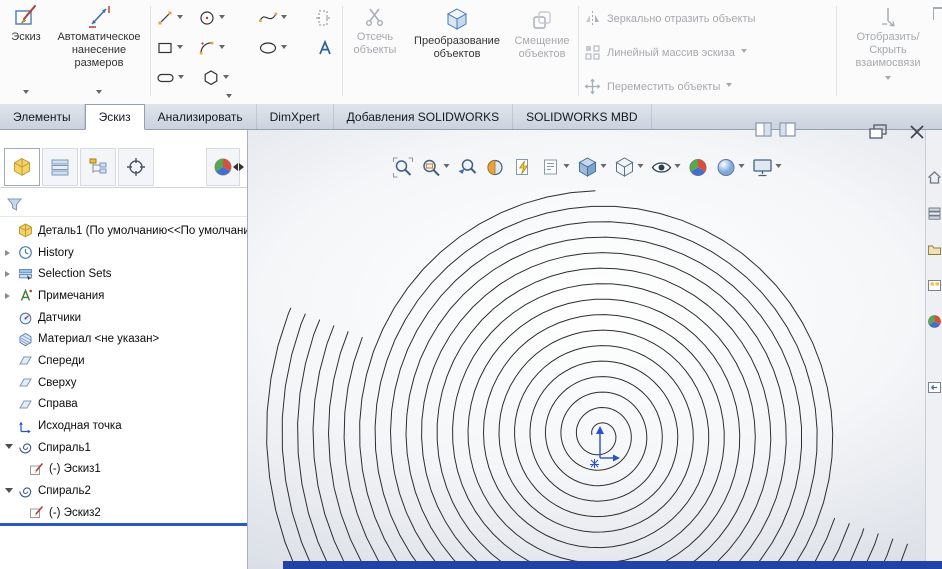 The image size is (942, 569). What do you see at coordinates (934, 285) in the screenshot?
I see `view-palette-icon` at bounding box center [934, 285].